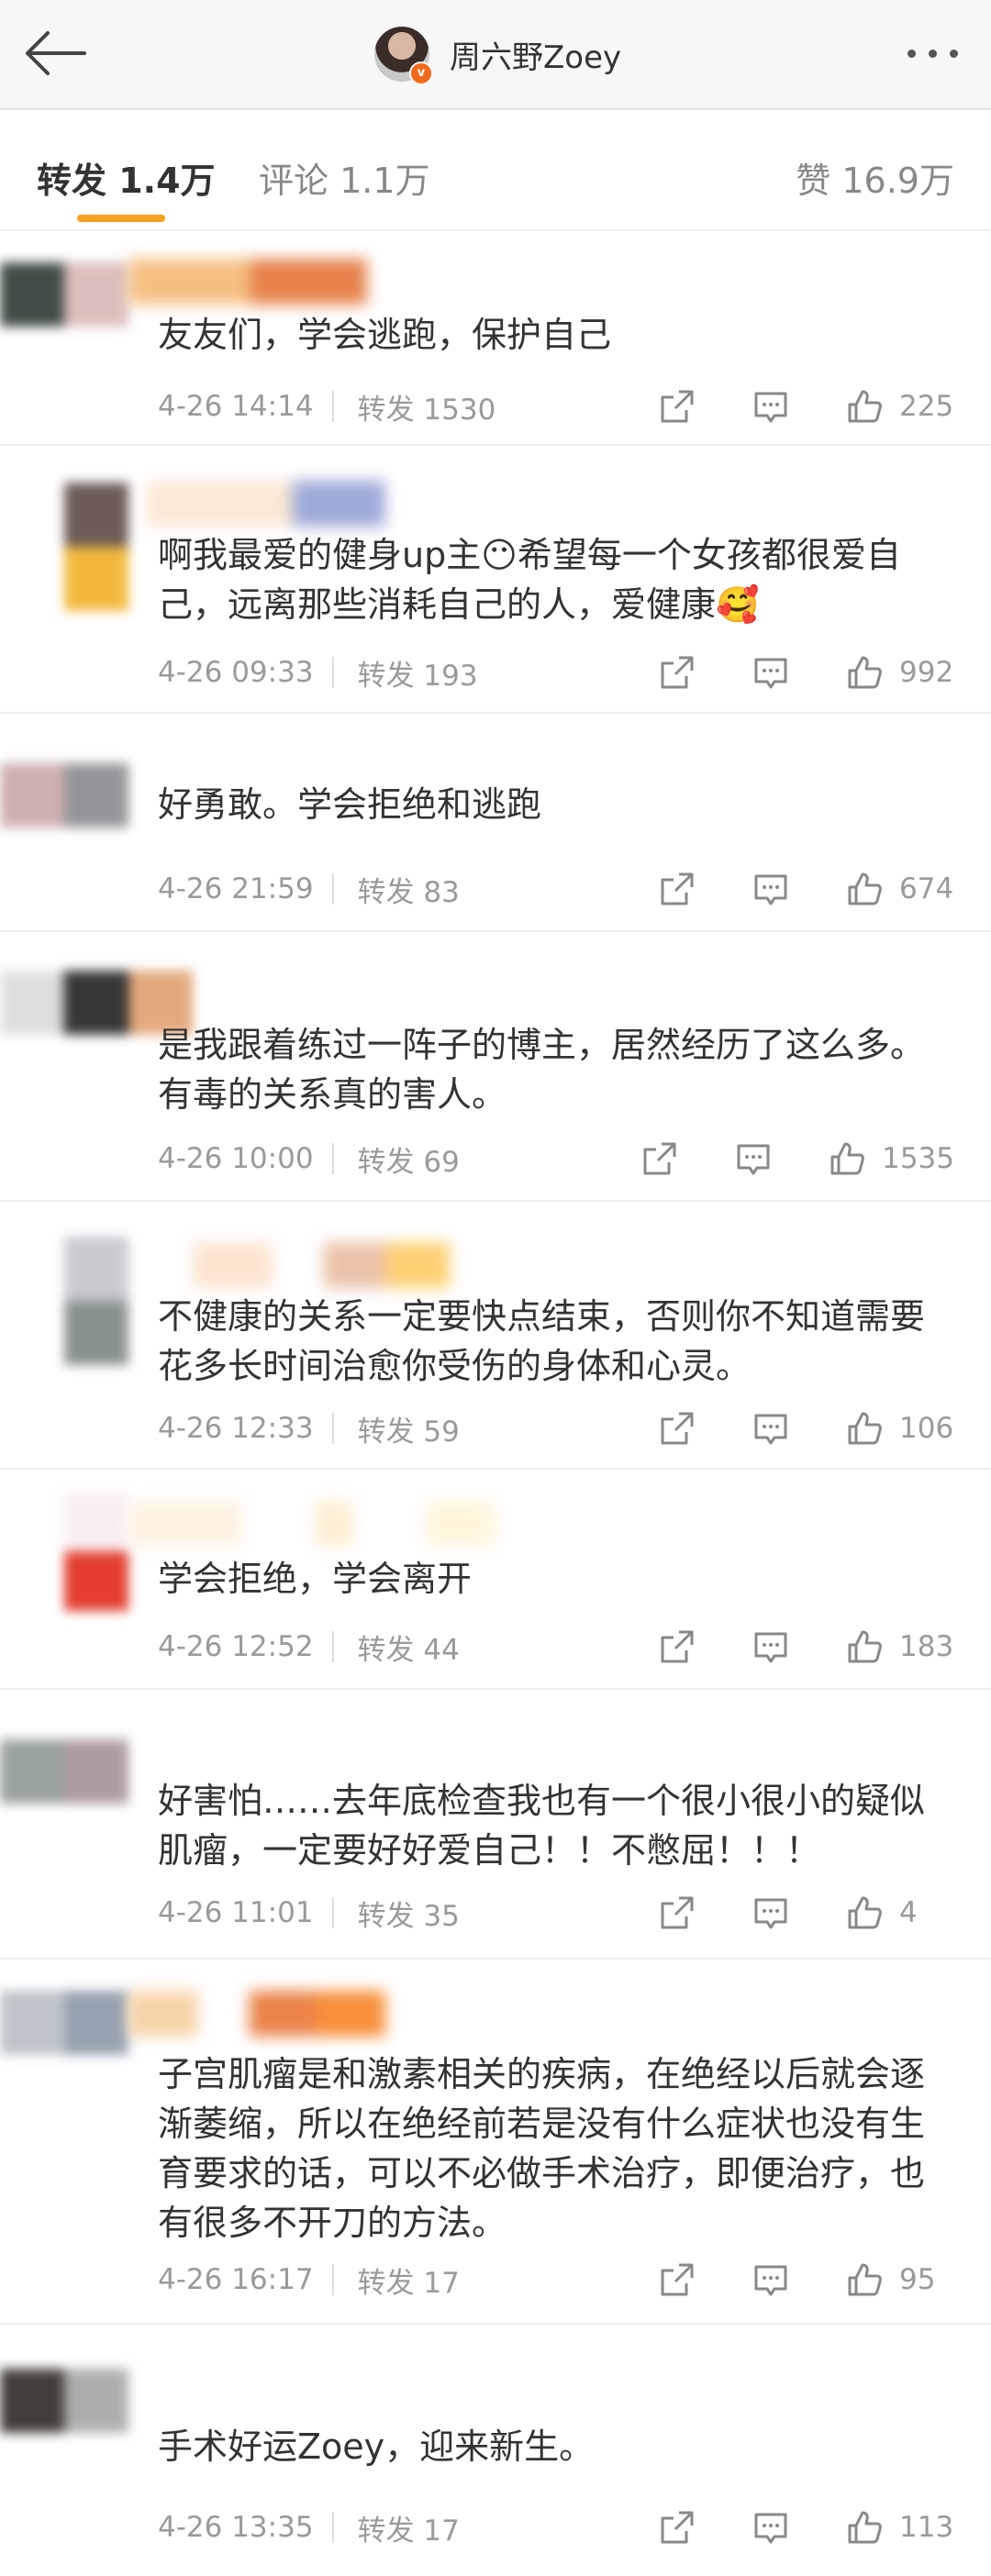  I want to click on like-count: 106, so click(926, 1428).